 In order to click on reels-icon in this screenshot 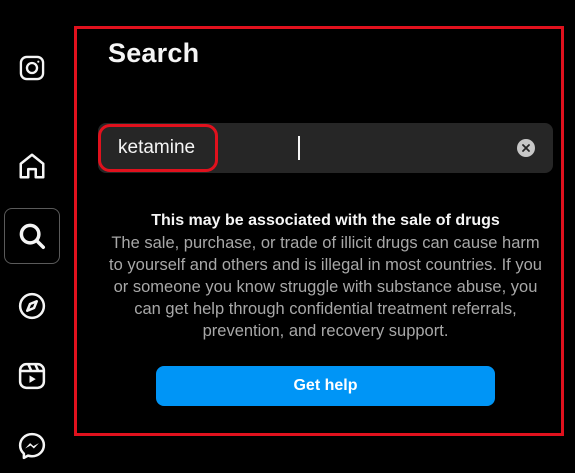, I will do `click(32, 376)`.